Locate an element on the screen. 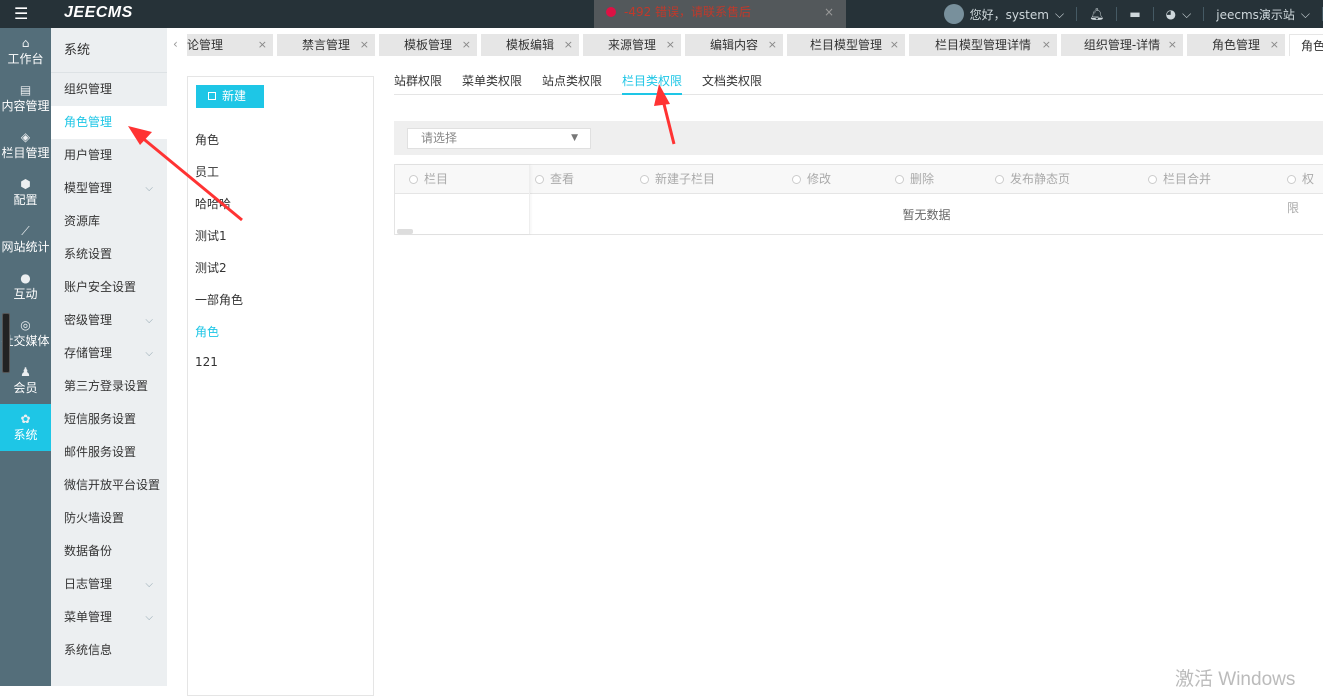 This screenshot has width=1323, height=696. submenu-item: 组织管理 is located at coordinates (109, 89).